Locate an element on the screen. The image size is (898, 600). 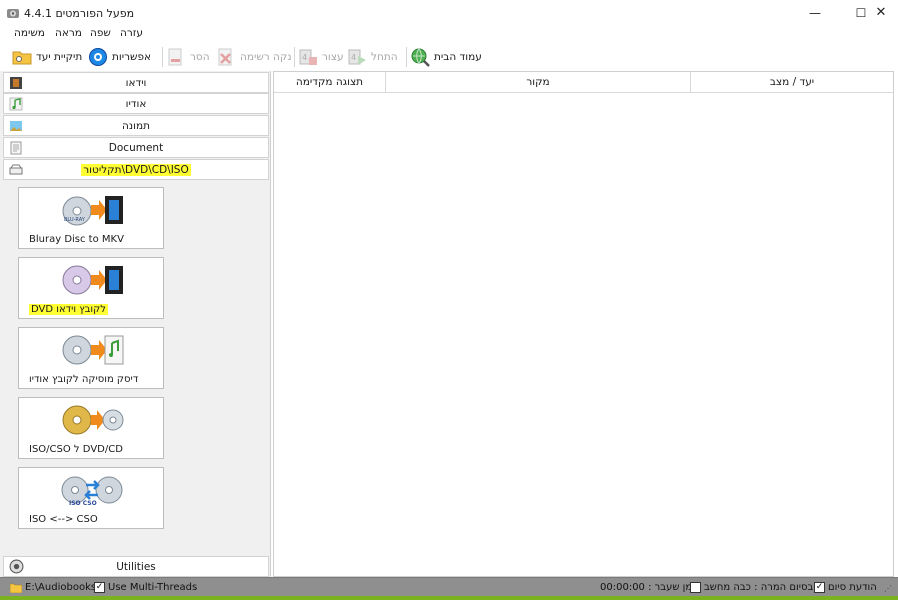
window-border-accent is located at coordinates (449, 598).